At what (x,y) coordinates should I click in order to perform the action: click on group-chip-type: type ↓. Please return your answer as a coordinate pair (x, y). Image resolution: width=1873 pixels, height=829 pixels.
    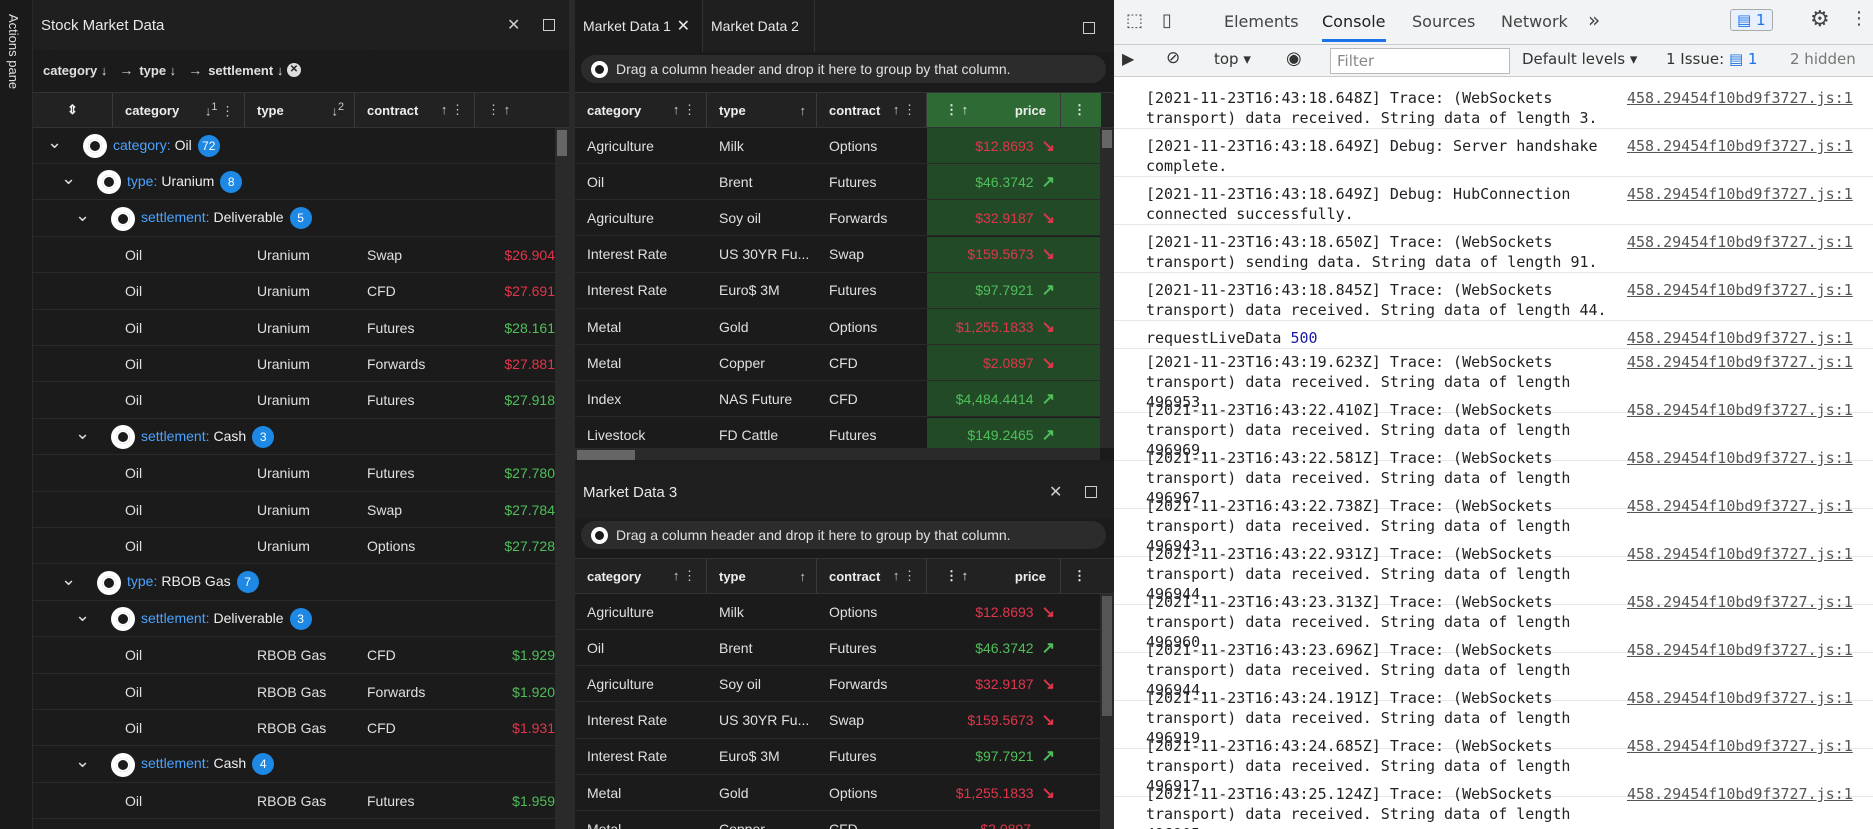
    Looking at the image, I should click on (157, 70).